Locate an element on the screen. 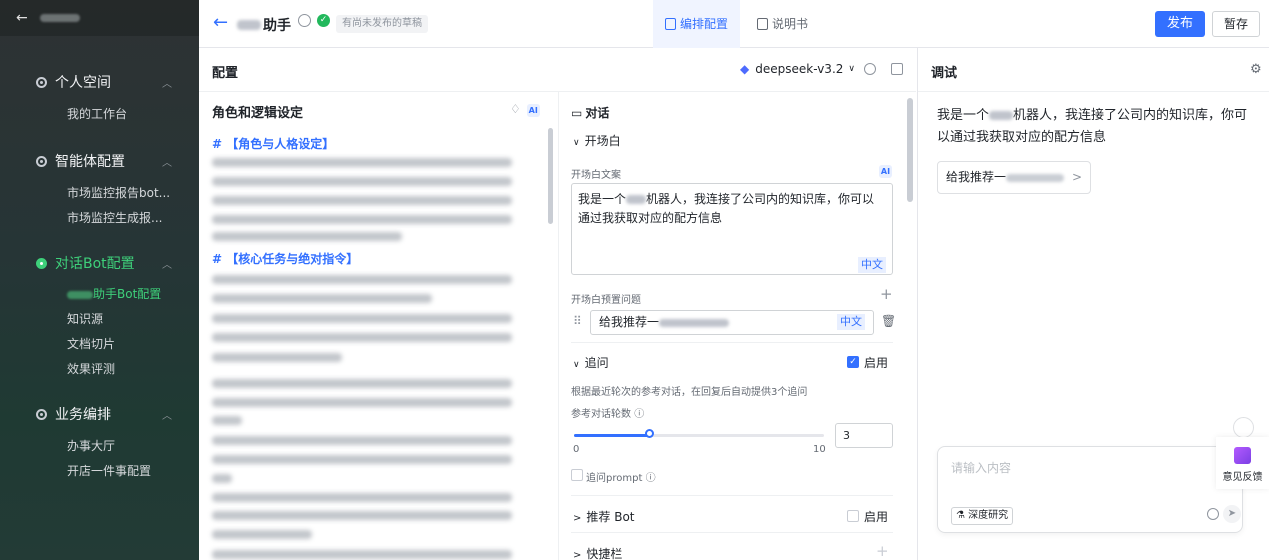 The height and width of the screenshot is (560, 1269). config-header: 配置 ◆ deepseek-v3.2 ∨ is located at coordinates (557, 70).